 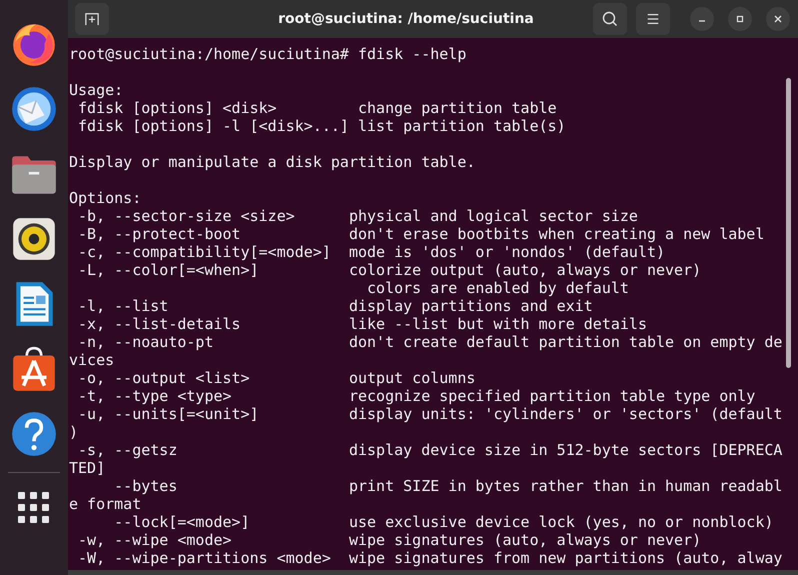 I want to click on terminal-line: root@suciutina:/home/suciutina# fdisk --help, so click(x=267, y=54).